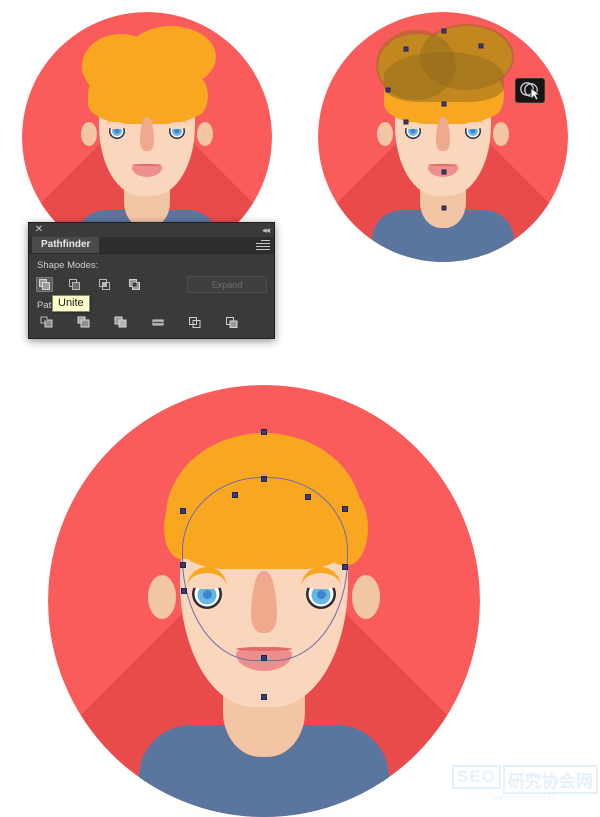 This screenshot has width=600, height=817. I want to click on intersect-glyph, so click(104, 284).